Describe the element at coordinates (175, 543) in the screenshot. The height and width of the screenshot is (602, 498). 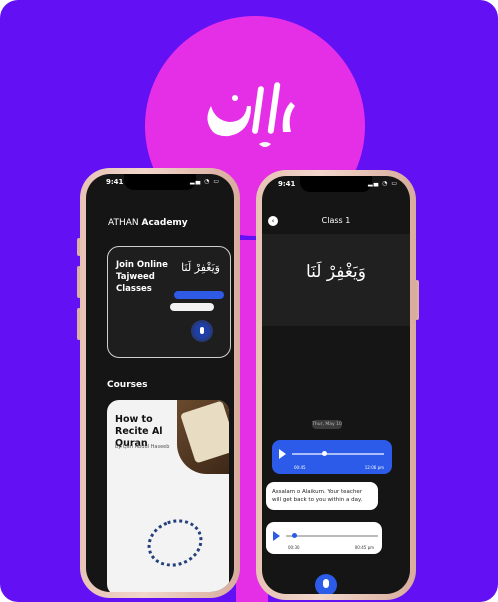
I see `prayer-beads-image` at that location.